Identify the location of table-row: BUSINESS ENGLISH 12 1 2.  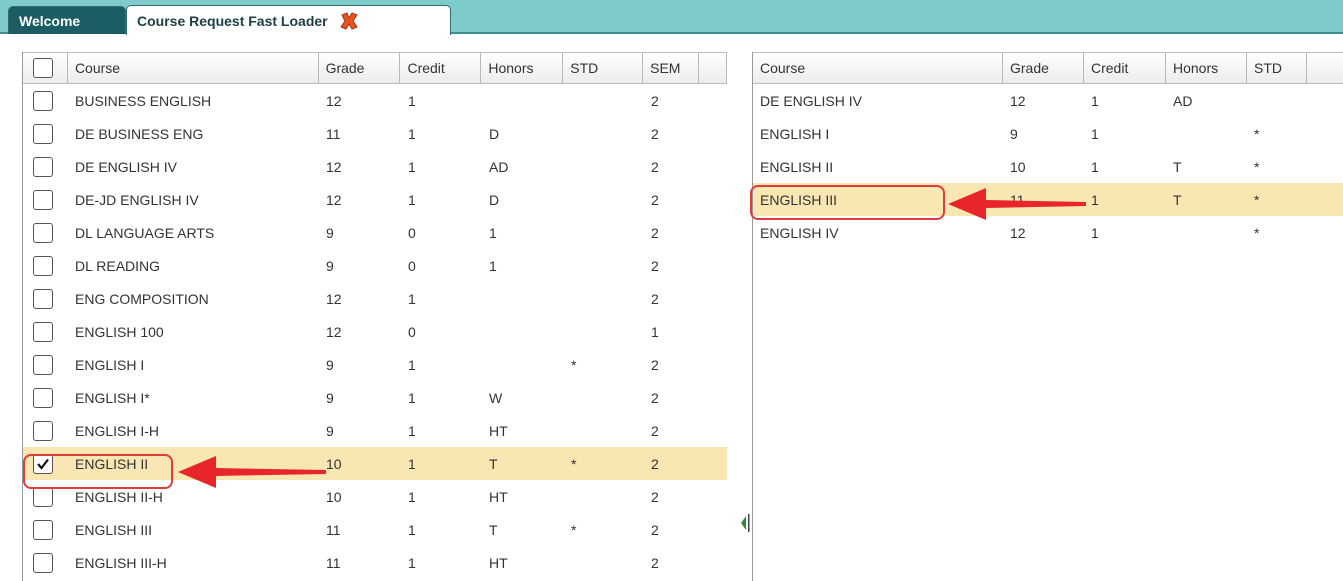
(375, 100).